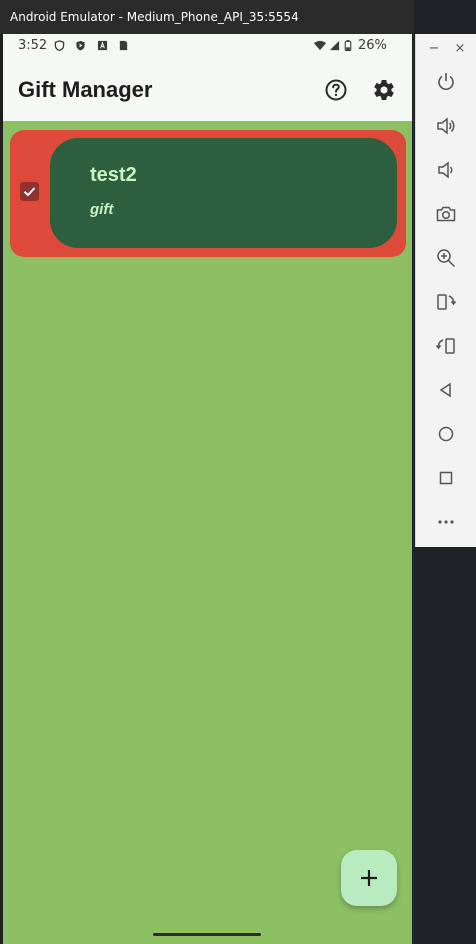 This screenshot has width=476, height=944. I want to click on home-button, so click(446, 434).